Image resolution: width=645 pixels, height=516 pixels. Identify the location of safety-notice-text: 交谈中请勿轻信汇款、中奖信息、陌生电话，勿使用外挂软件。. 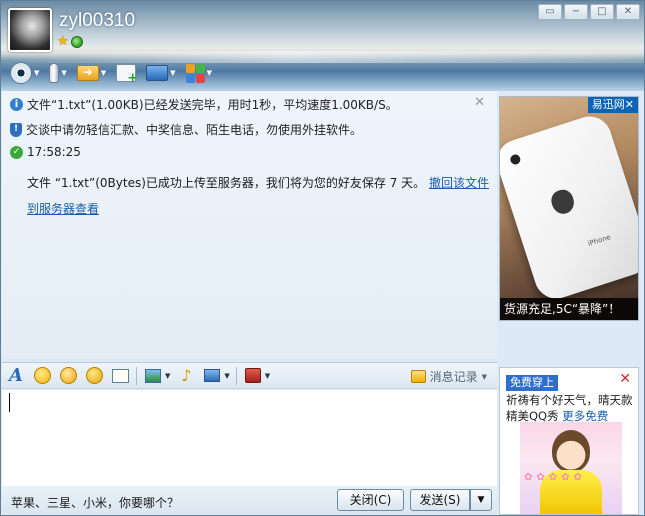
(194, 130).